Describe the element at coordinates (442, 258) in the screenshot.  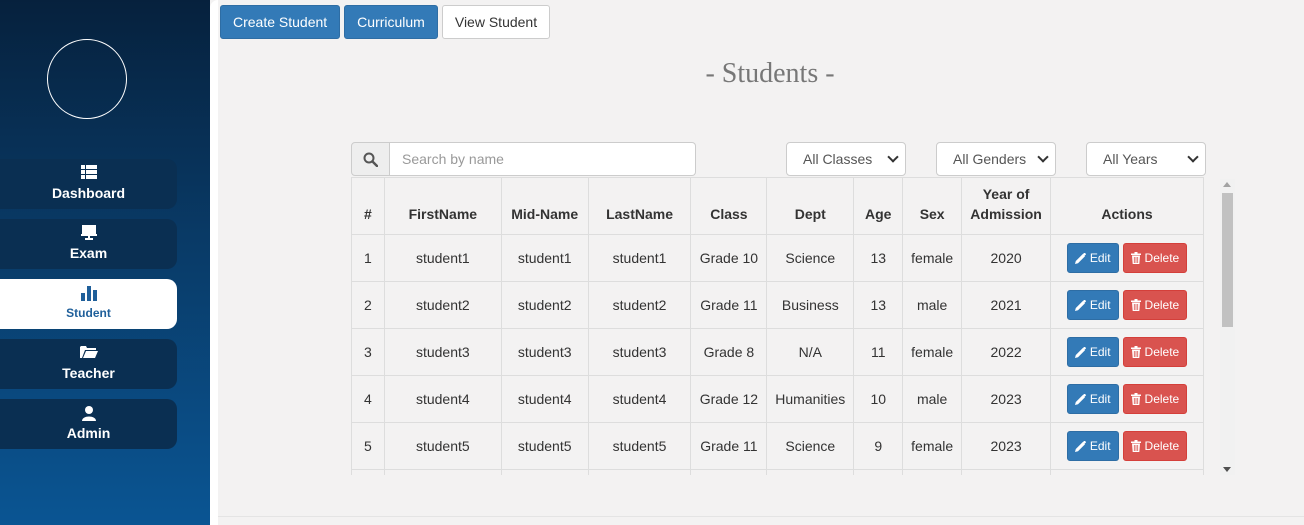
I see `cell-firstname: student1` at that location.